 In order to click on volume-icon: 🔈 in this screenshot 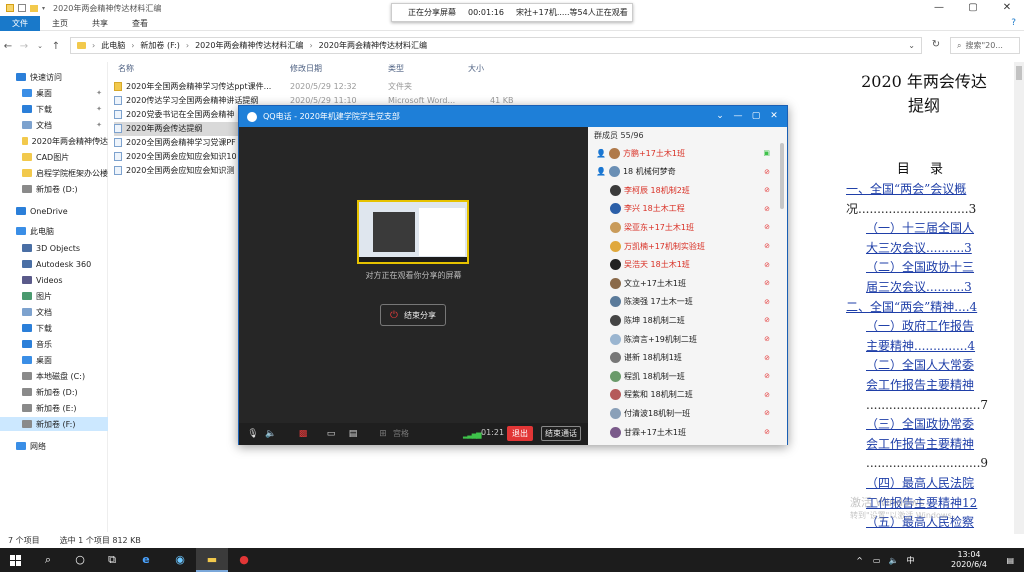, I will do `click(893, 560)`.